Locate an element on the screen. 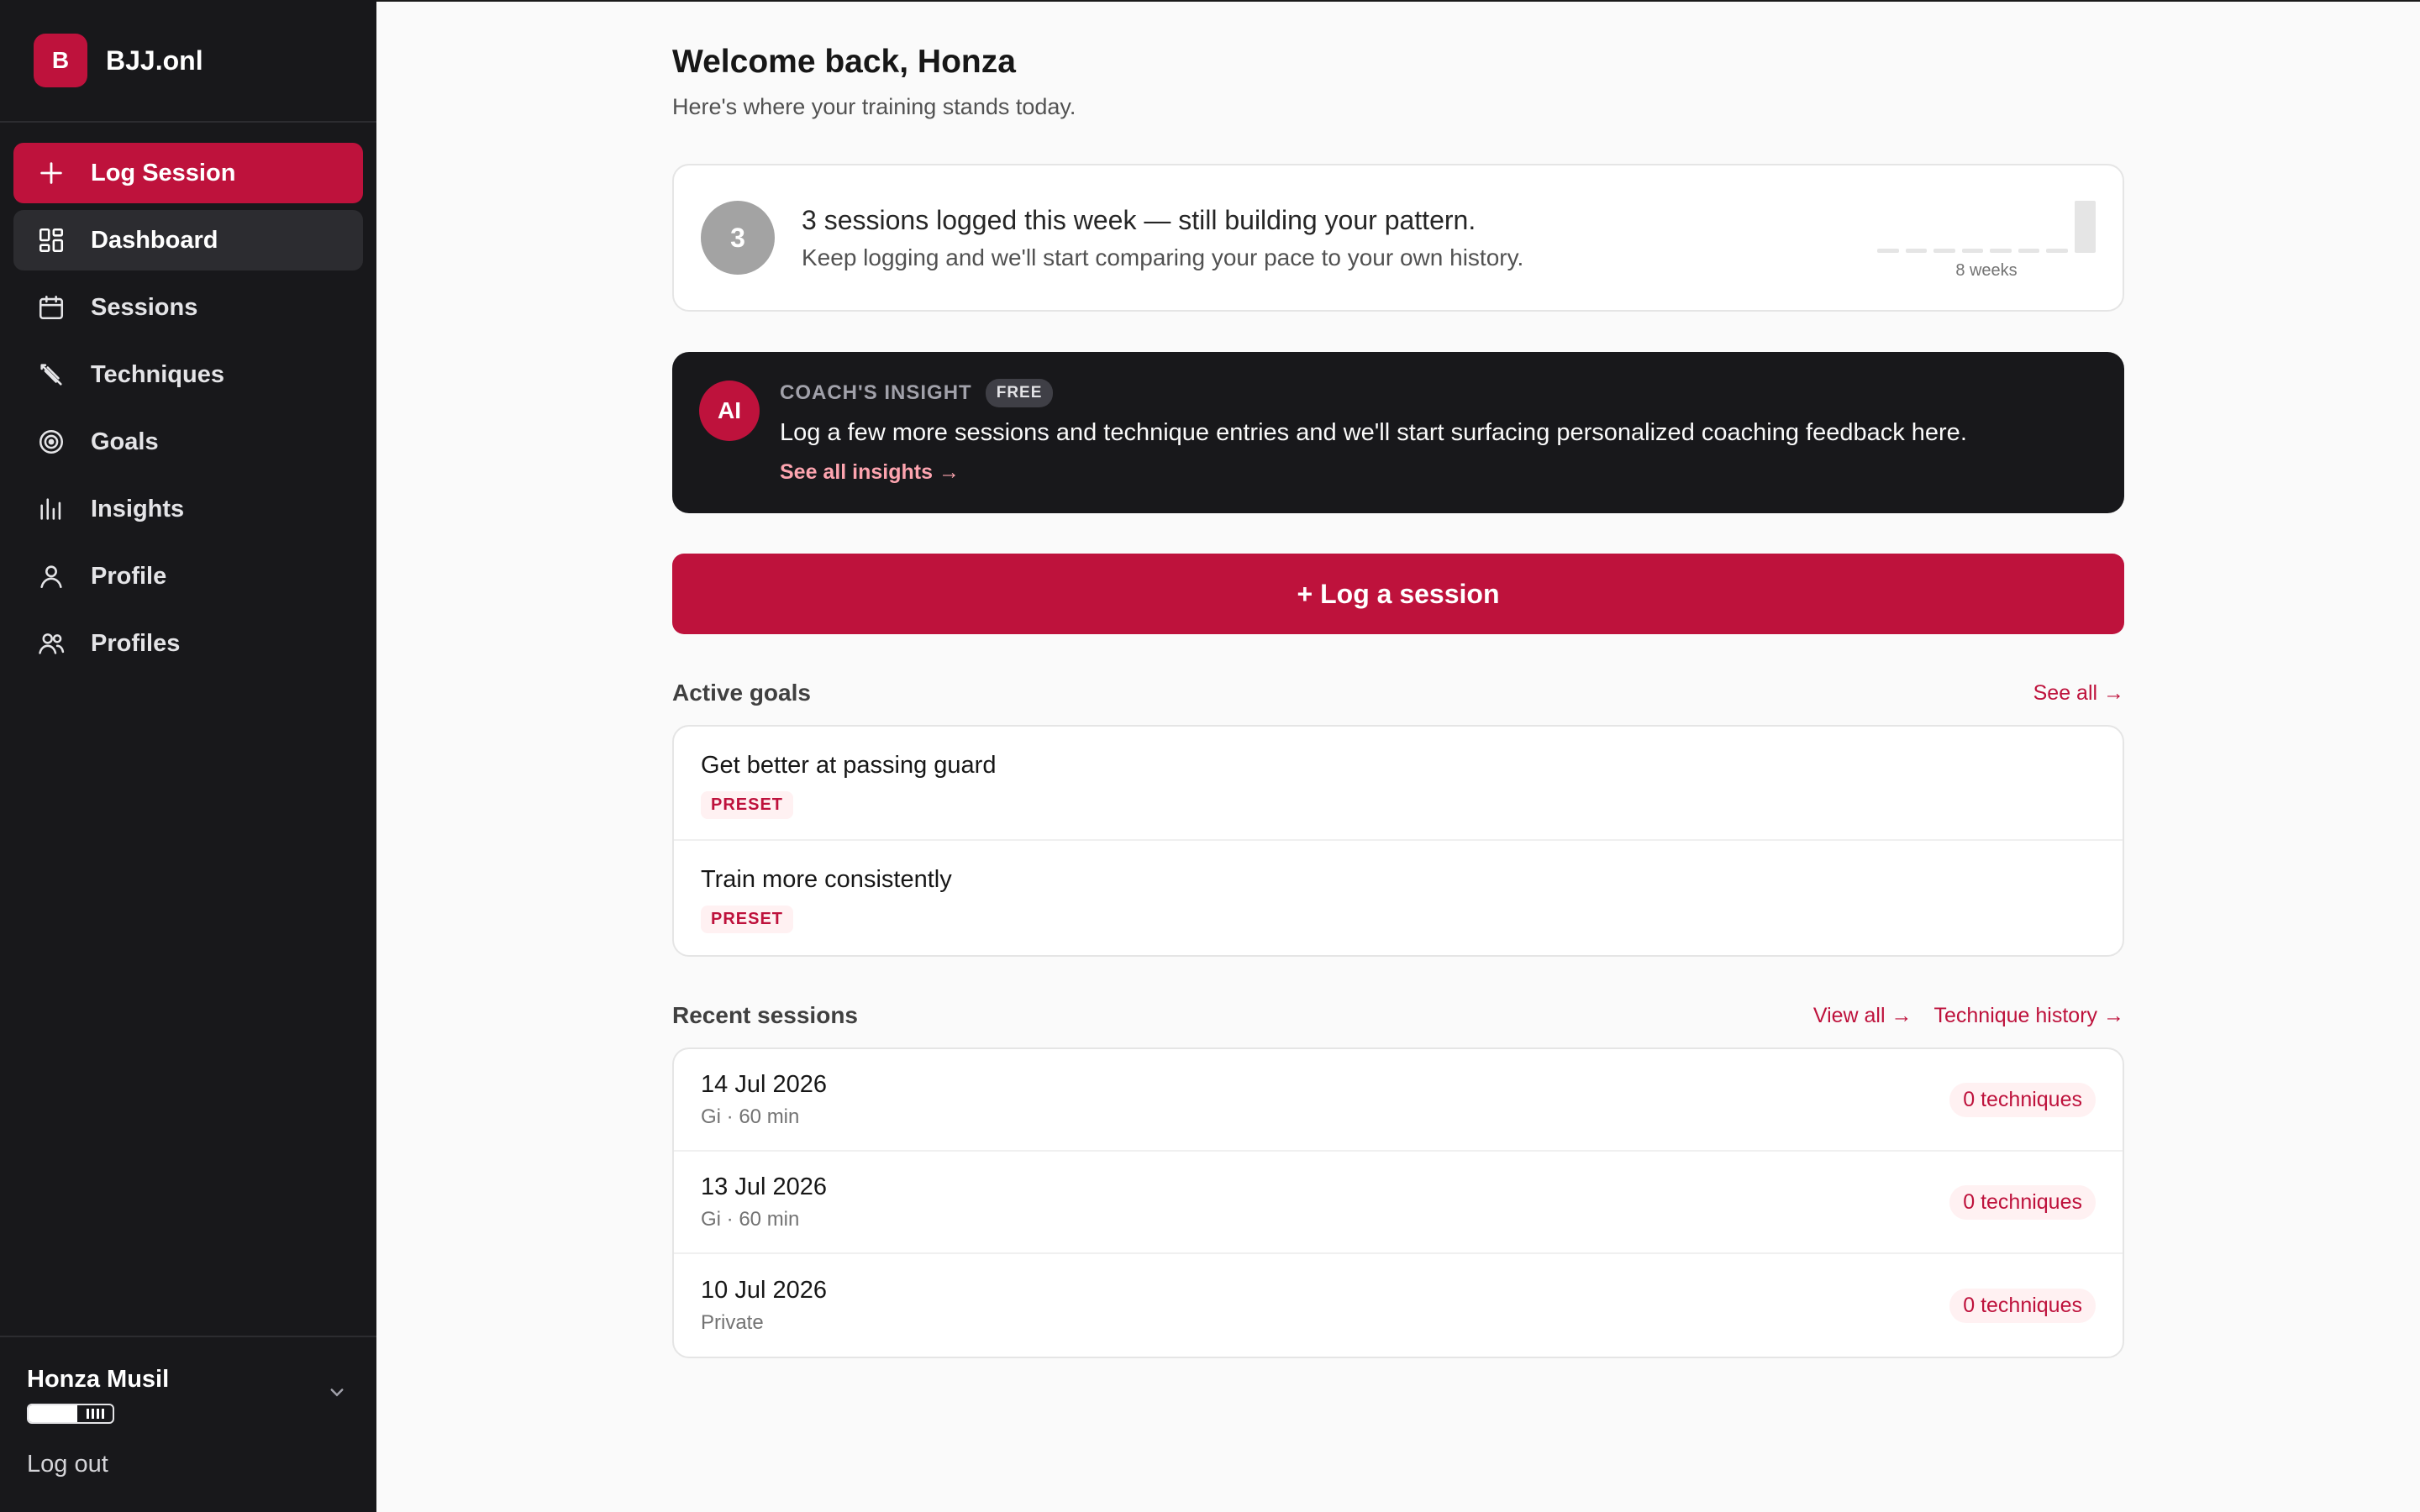 This screenshot has height=1512, width=2420. logout-button: Log out is located at coordinates (188, 1464).